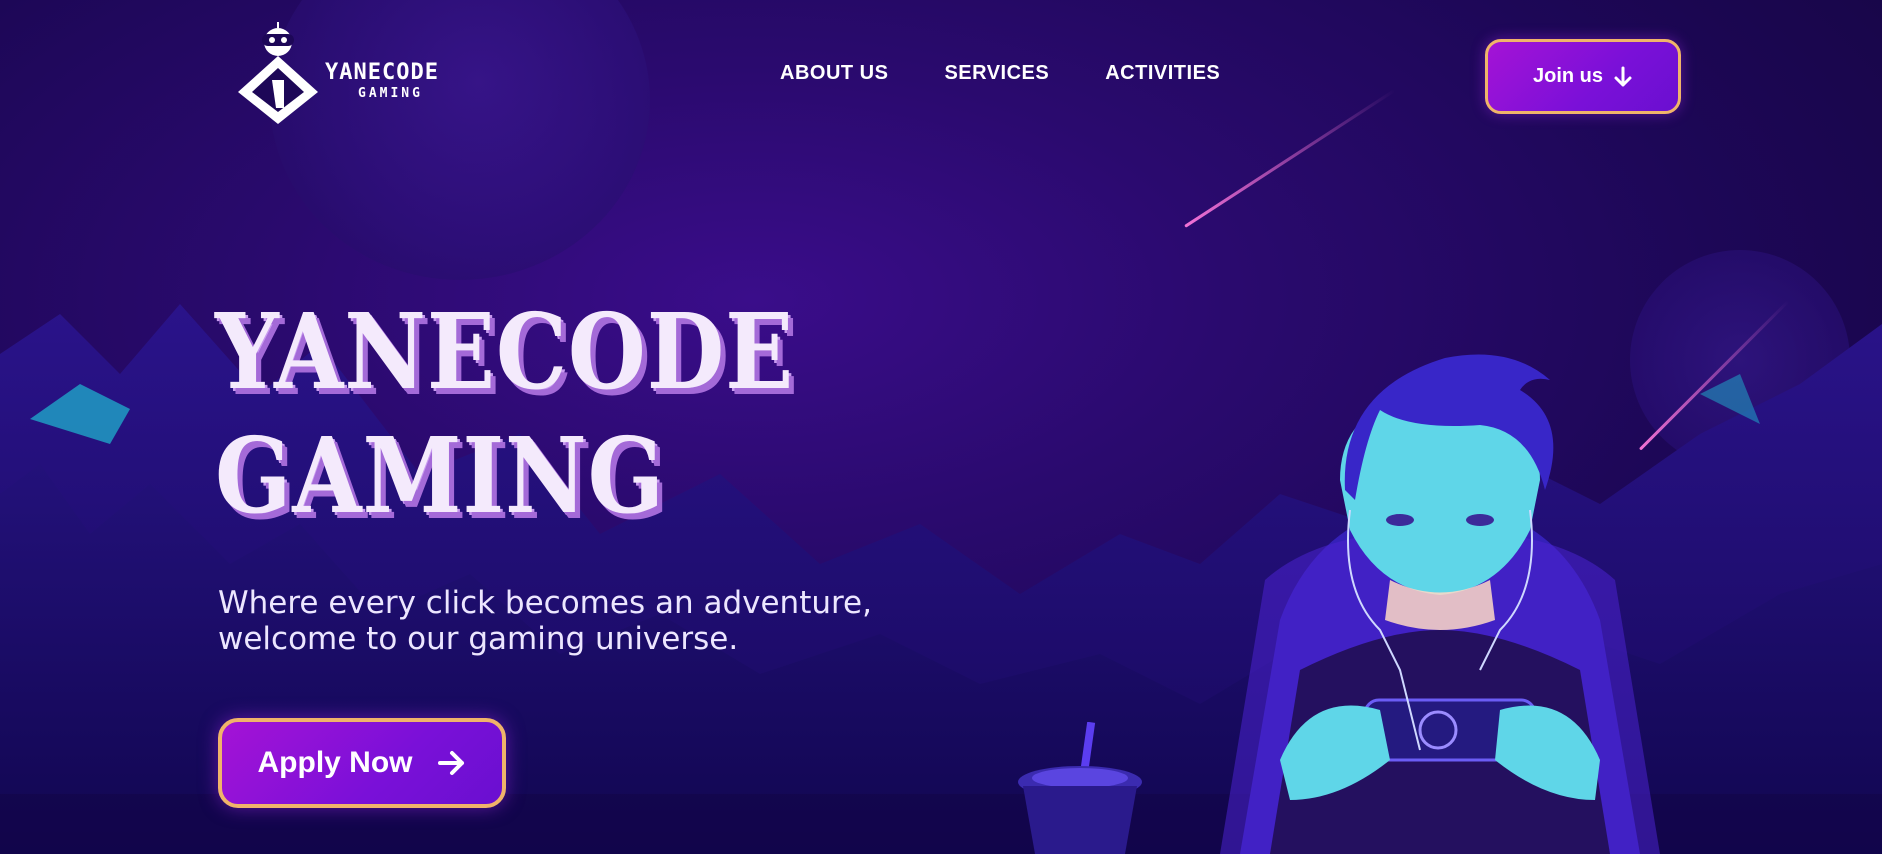 The image size is (1882, 854). I want to click on hero-subtitle-line2: welcome to our gaming universe., so click(478, 639).